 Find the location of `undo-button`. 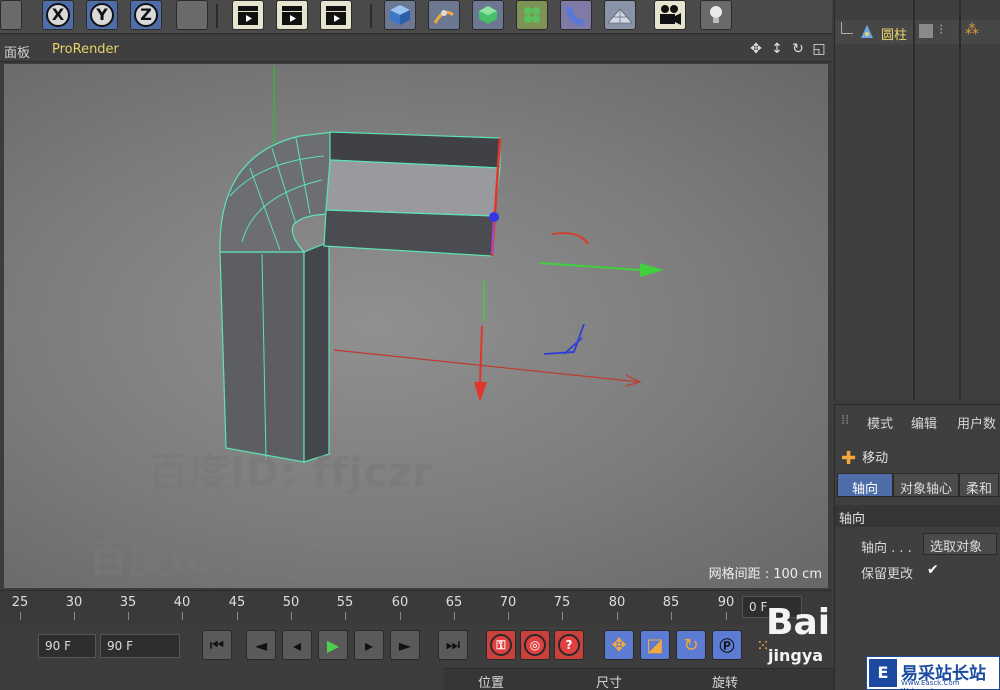

undo-button is located at coordinates (11, 15).